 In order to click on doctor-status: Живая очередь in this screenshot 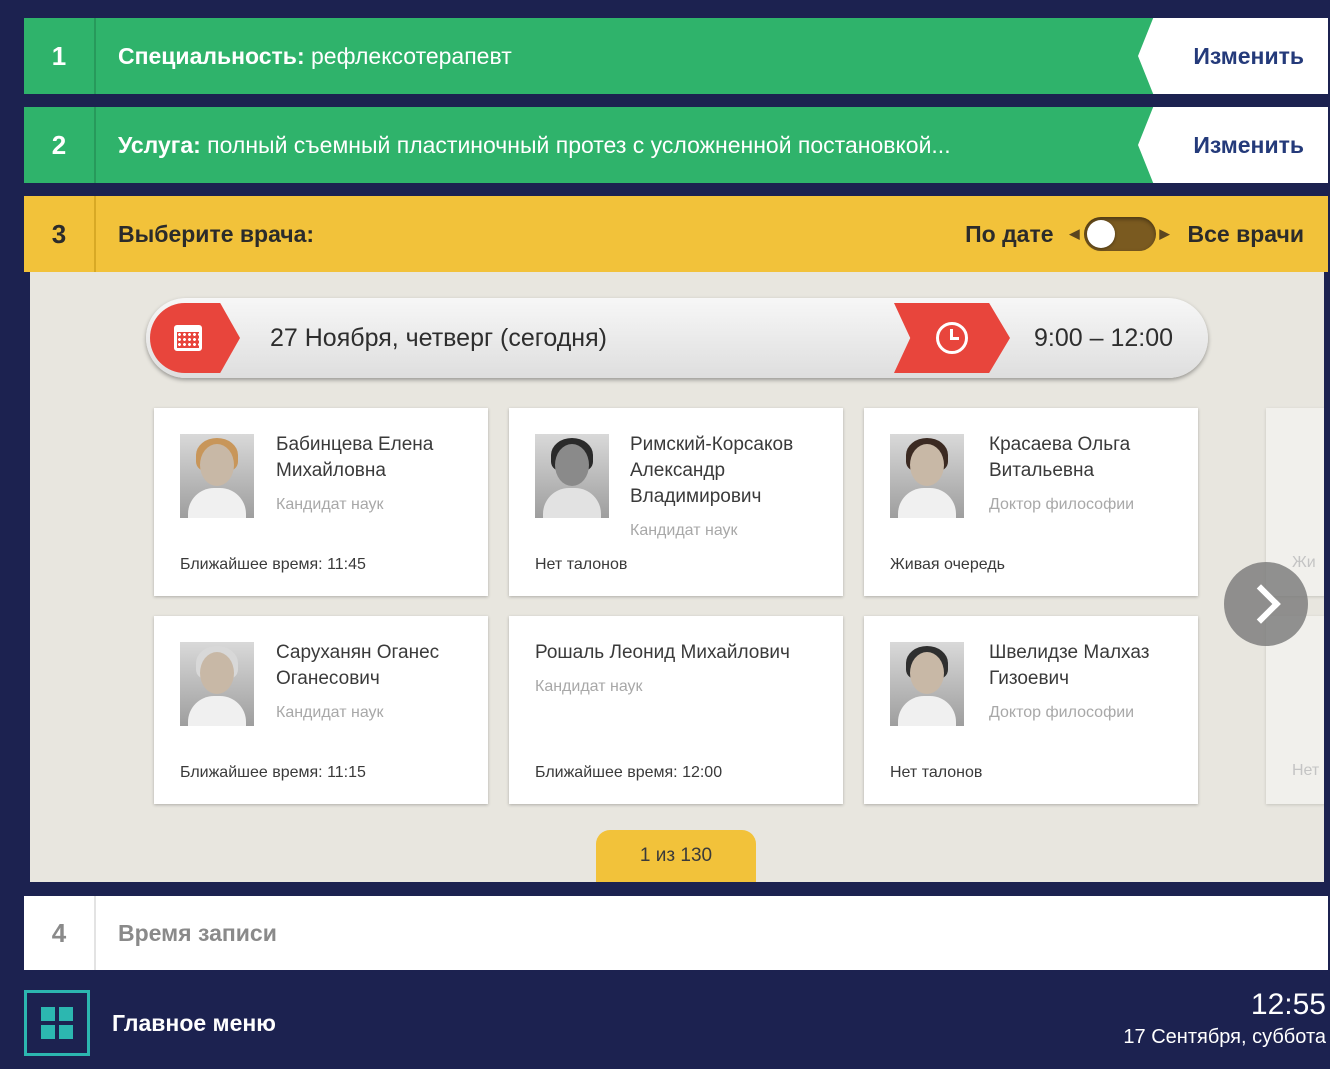, I will do `click(947, 564)`.